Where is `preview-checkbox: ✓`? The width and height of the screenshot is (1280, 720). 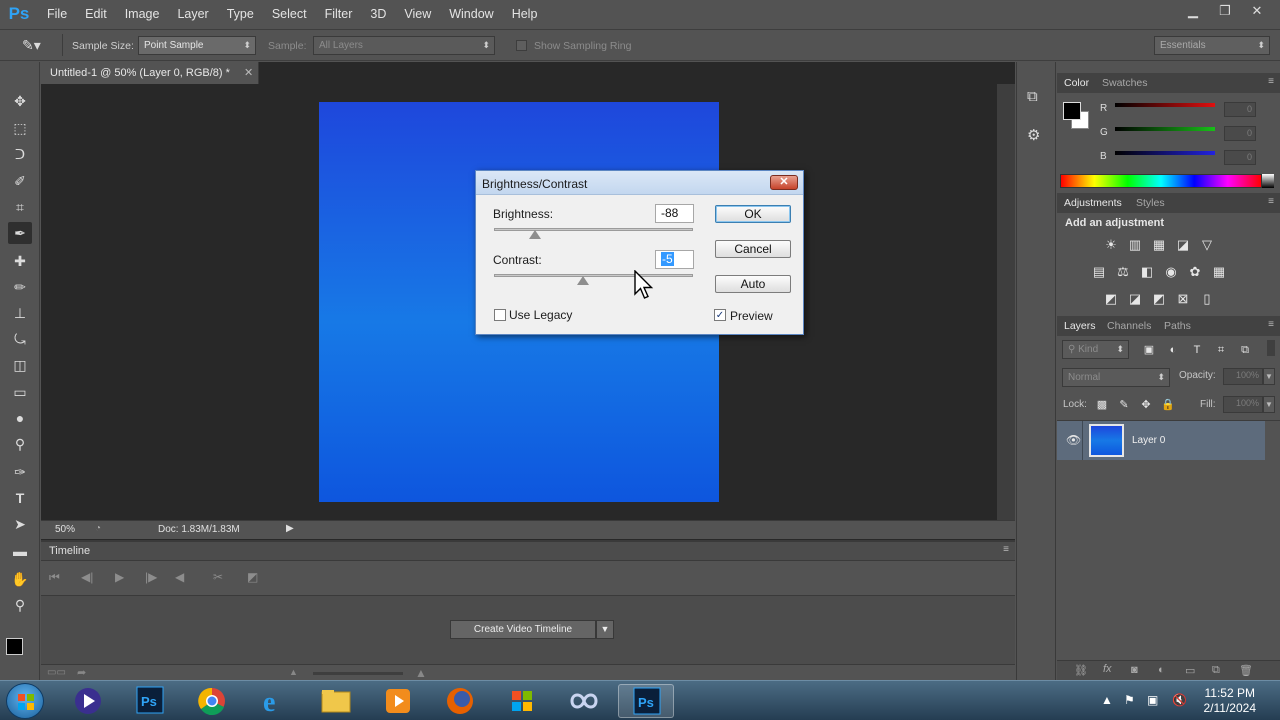 preview-checkbox: ✓ is located at coordinates (720, 315).